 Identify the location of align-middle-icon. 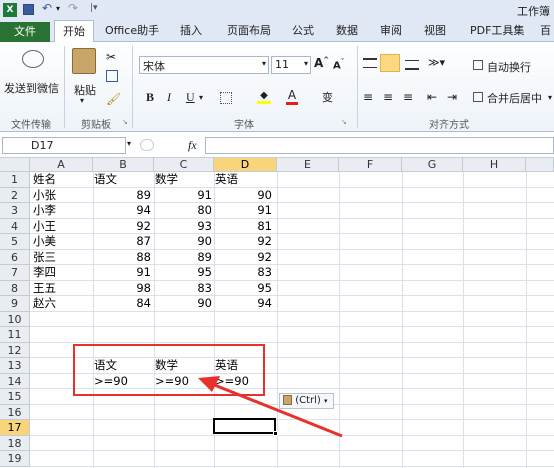
(390, 63).